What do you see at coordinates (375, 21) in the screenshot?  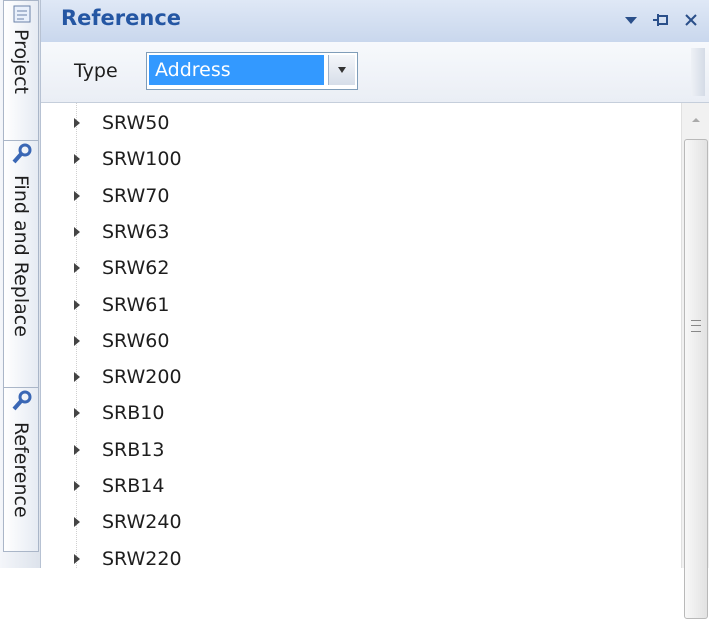 I see `panel-header: Reference` at bounding box center [375, 21].